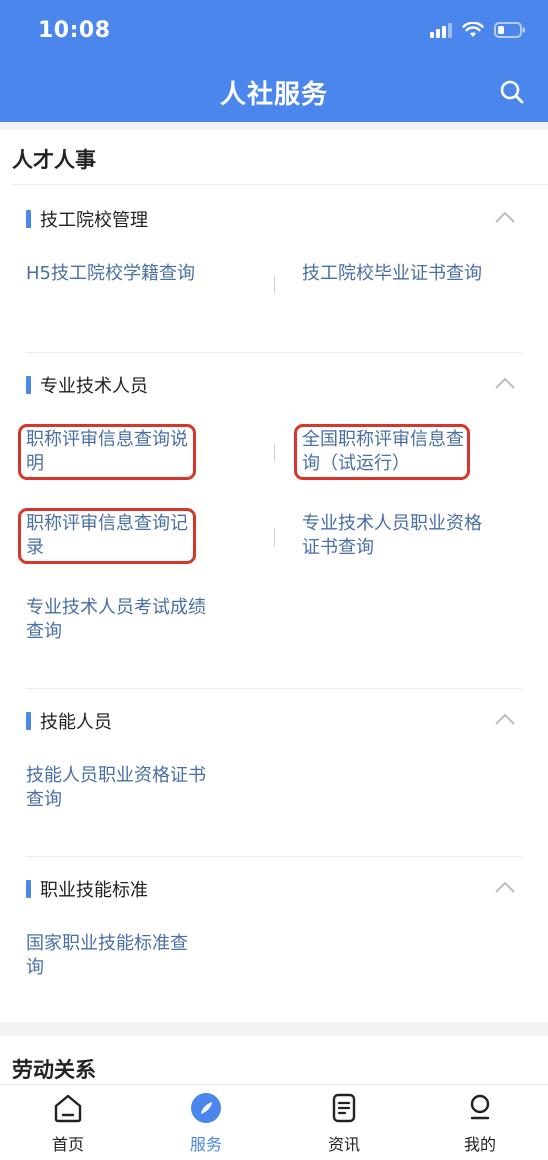  I want to click on service-link: 国家职业技能标准查询, so click(111, 956).